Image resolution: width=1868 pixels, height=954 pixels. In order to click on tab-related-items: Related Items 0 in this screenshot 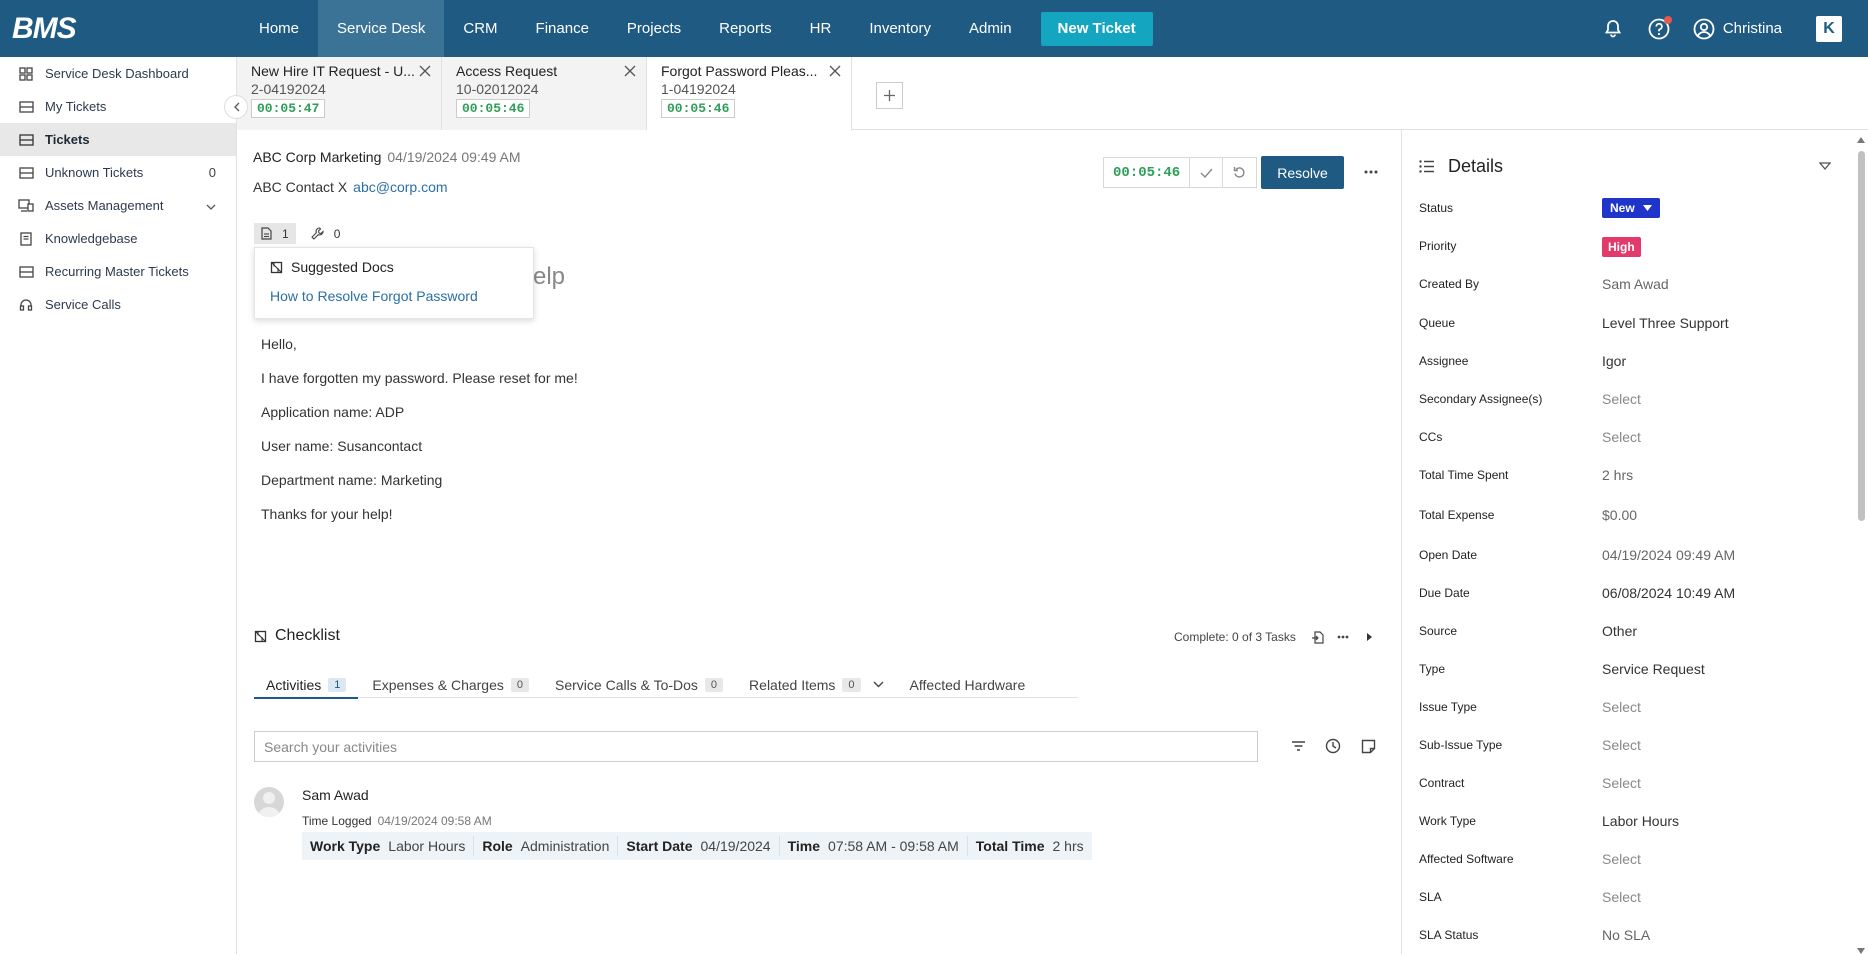, I will do `click(816, 684)`.